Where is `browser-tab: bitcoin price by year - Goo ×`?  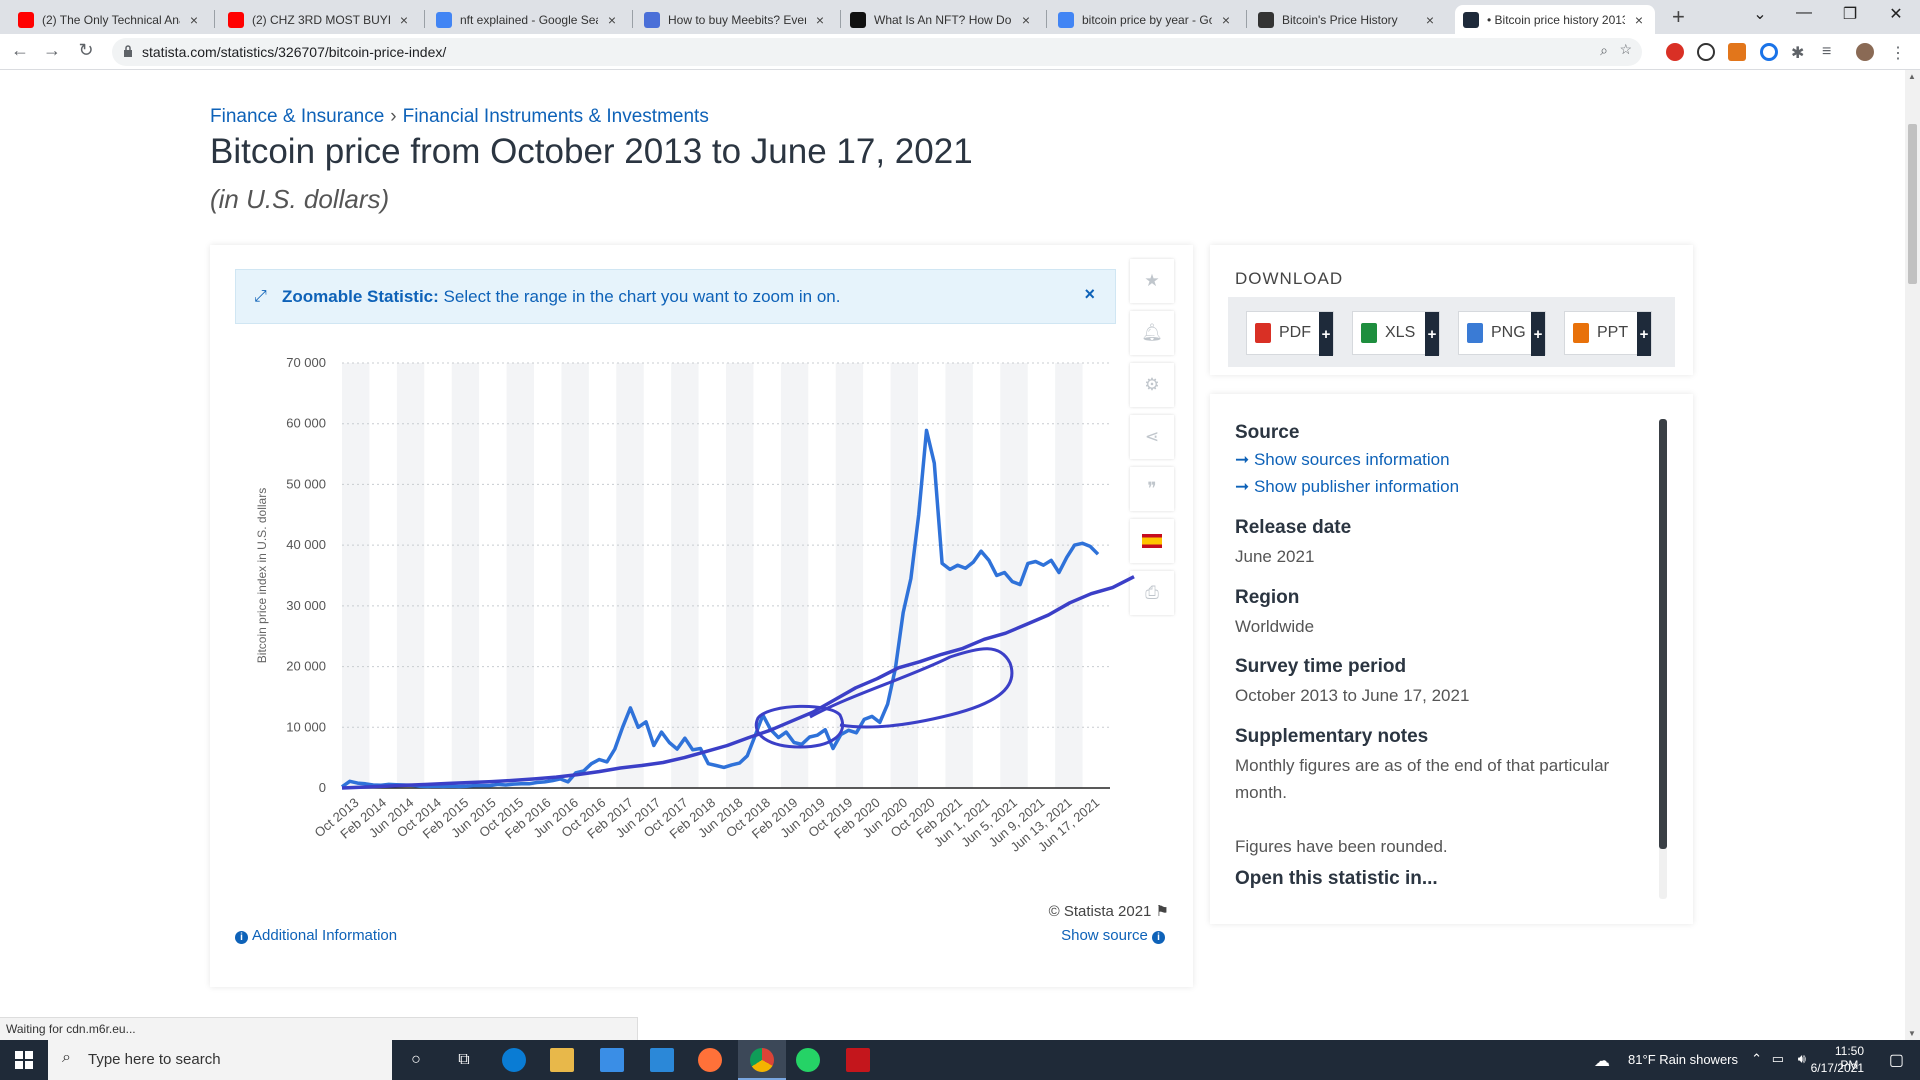
browser-tab: bitcoin price by year - Goo × is located at coordinates (1146, 19).